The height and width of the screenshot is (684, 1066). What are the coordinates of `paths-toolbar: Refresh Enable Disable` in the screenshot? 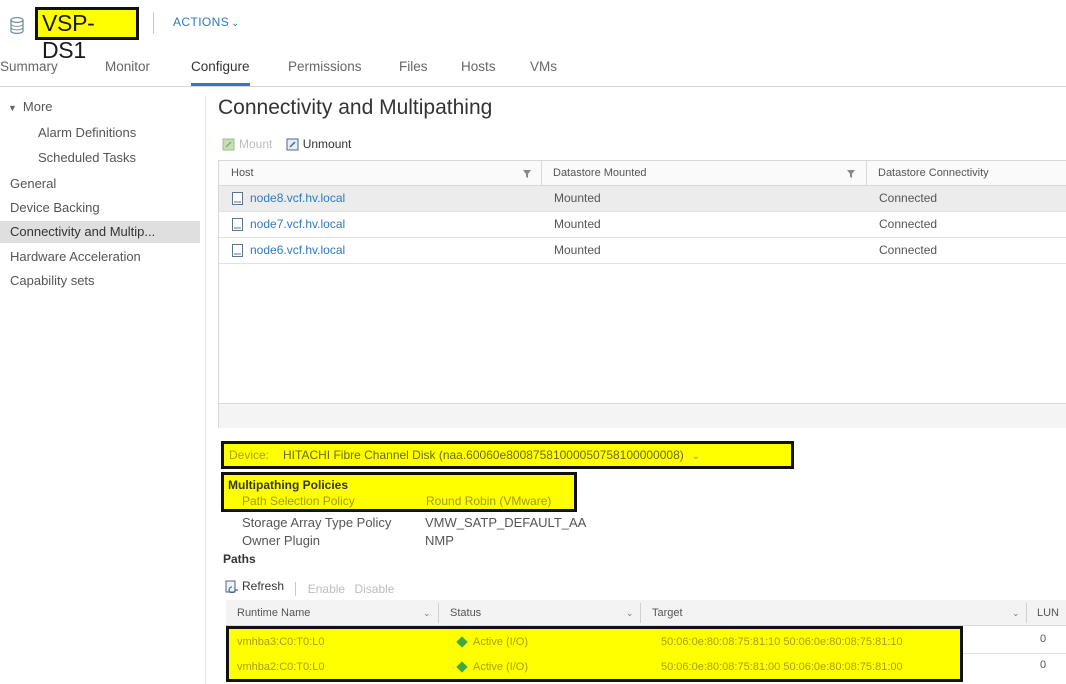 It's located at (314, 588).